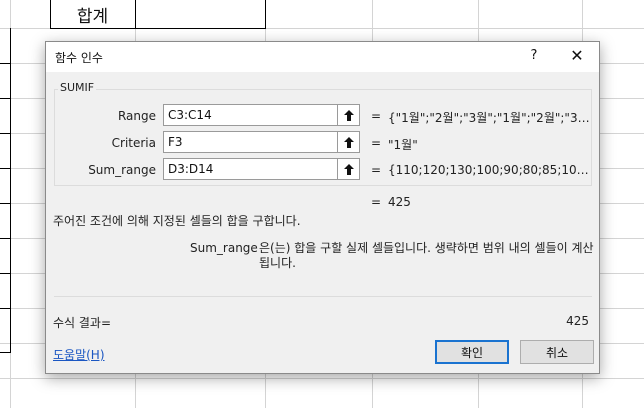 The width and height of the screenshot is (644, 408). I want to click on range-input, so click(250, 115).